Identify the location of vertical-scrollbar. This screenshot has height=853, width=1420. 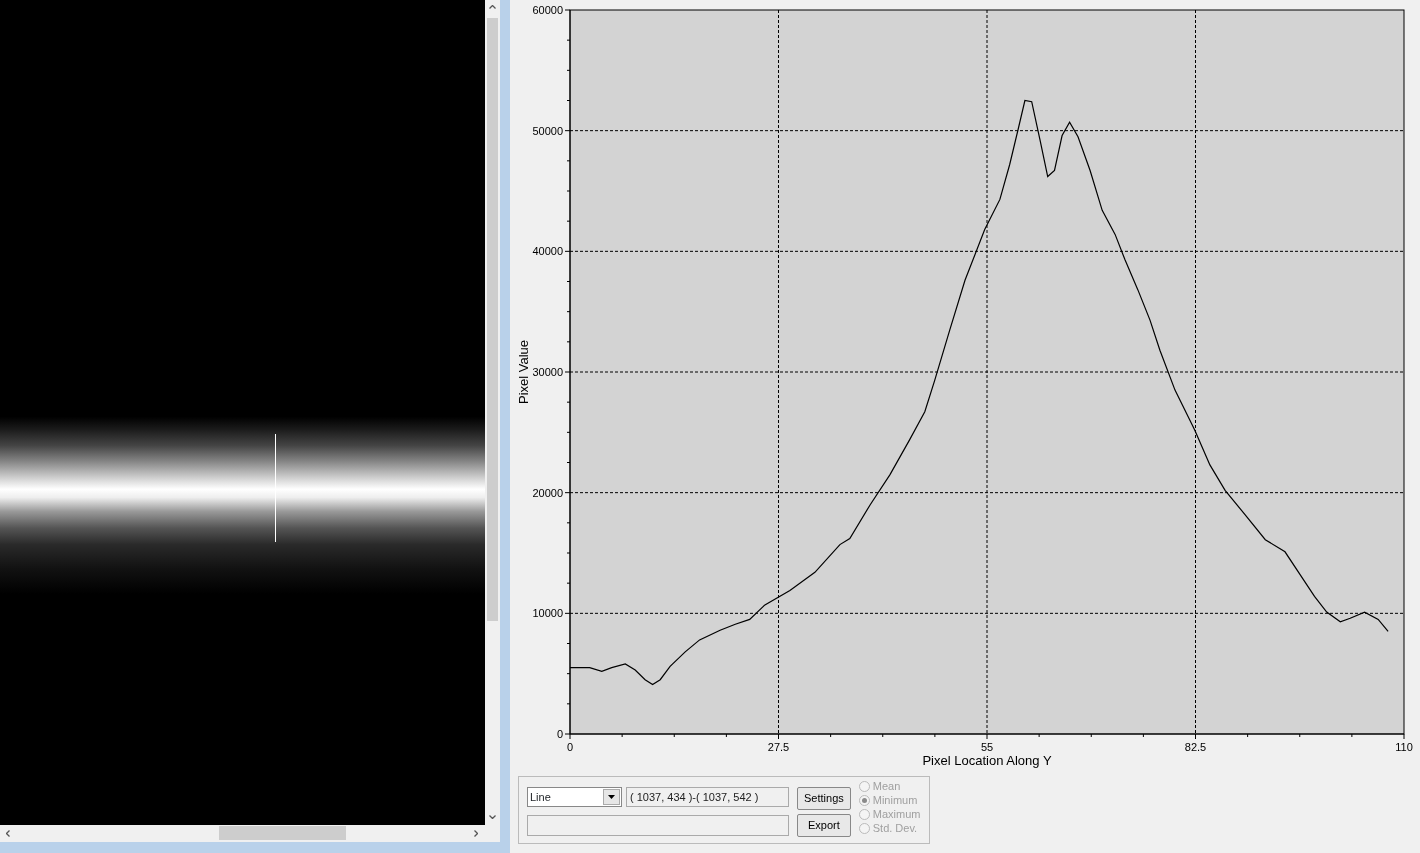
(492, 412).